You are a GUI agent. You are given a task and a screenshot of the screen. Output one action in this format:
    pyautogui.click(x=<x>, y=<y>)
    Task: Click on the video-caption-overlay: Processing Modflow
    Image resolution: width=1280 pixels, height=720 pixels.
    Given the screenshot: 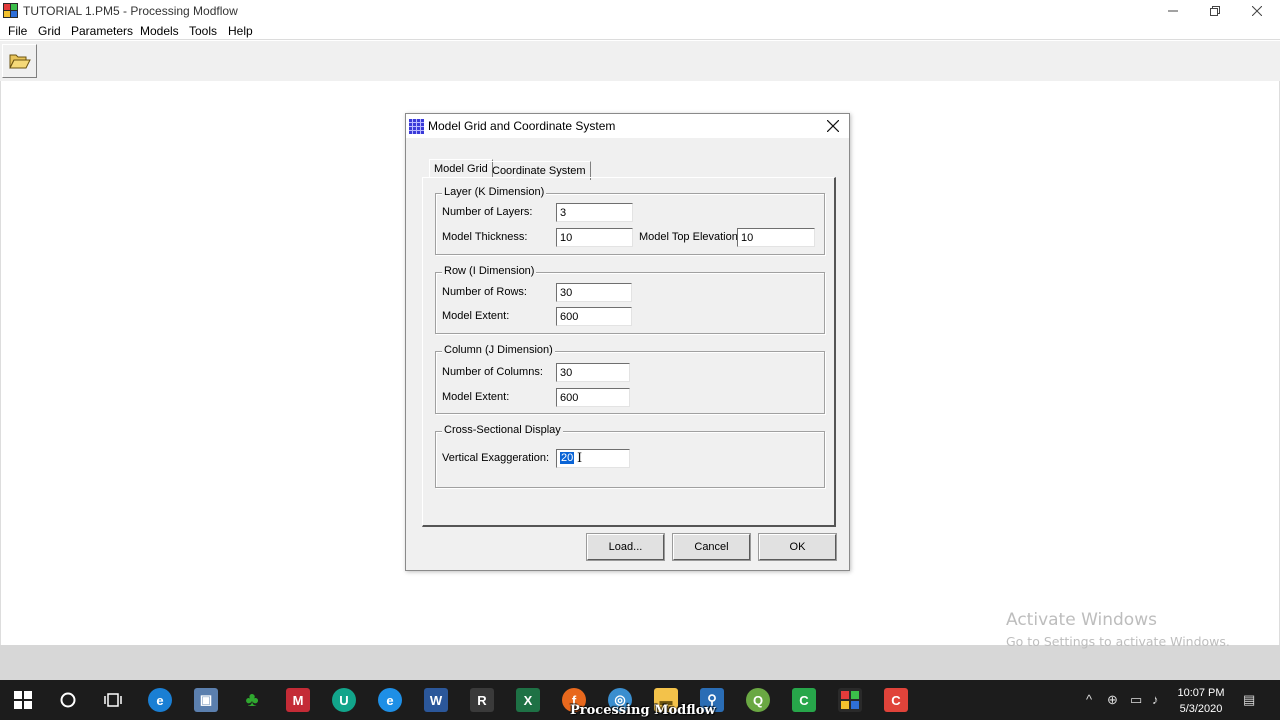 What is the action you would take?
    pyautogui.click(x=643, y=710)
    